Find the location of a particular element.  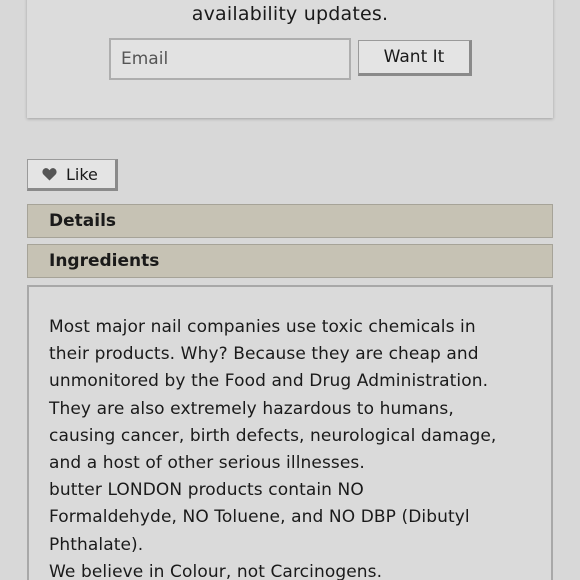

ingredients-line: butter LONDON products contain NO is located at coordinates (206, 490).